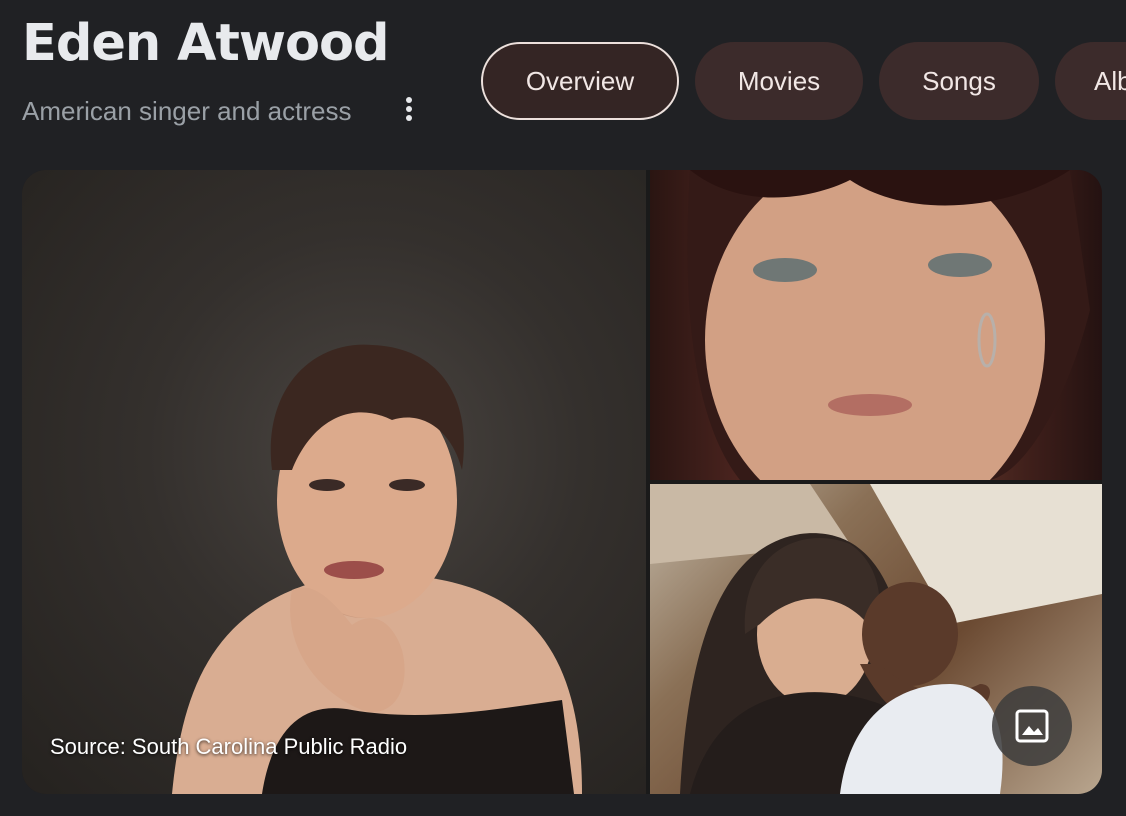 The height and width of the screenshot is (816, 1126). Describe the element at coordinates (888, 325) in the screenshot. I see `closeup-illustration` at that location.